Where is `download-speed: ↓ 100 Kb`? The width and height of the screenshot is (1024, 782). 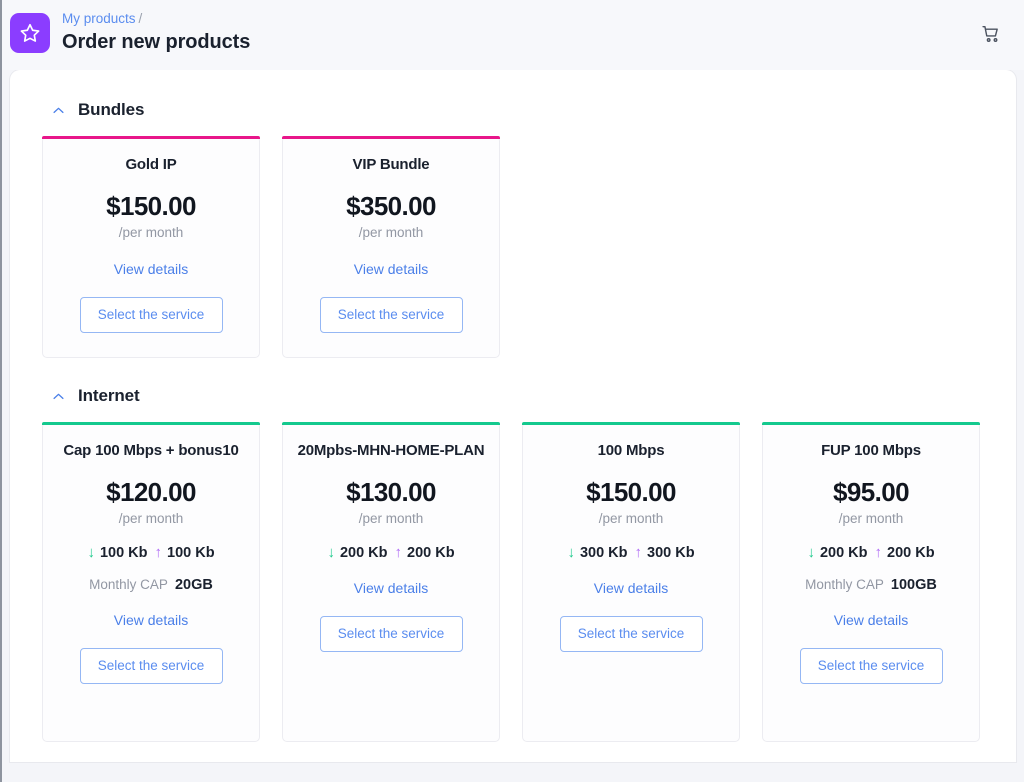
download-speed: ↓ 100 Kb is located at coordinates (117, 552).